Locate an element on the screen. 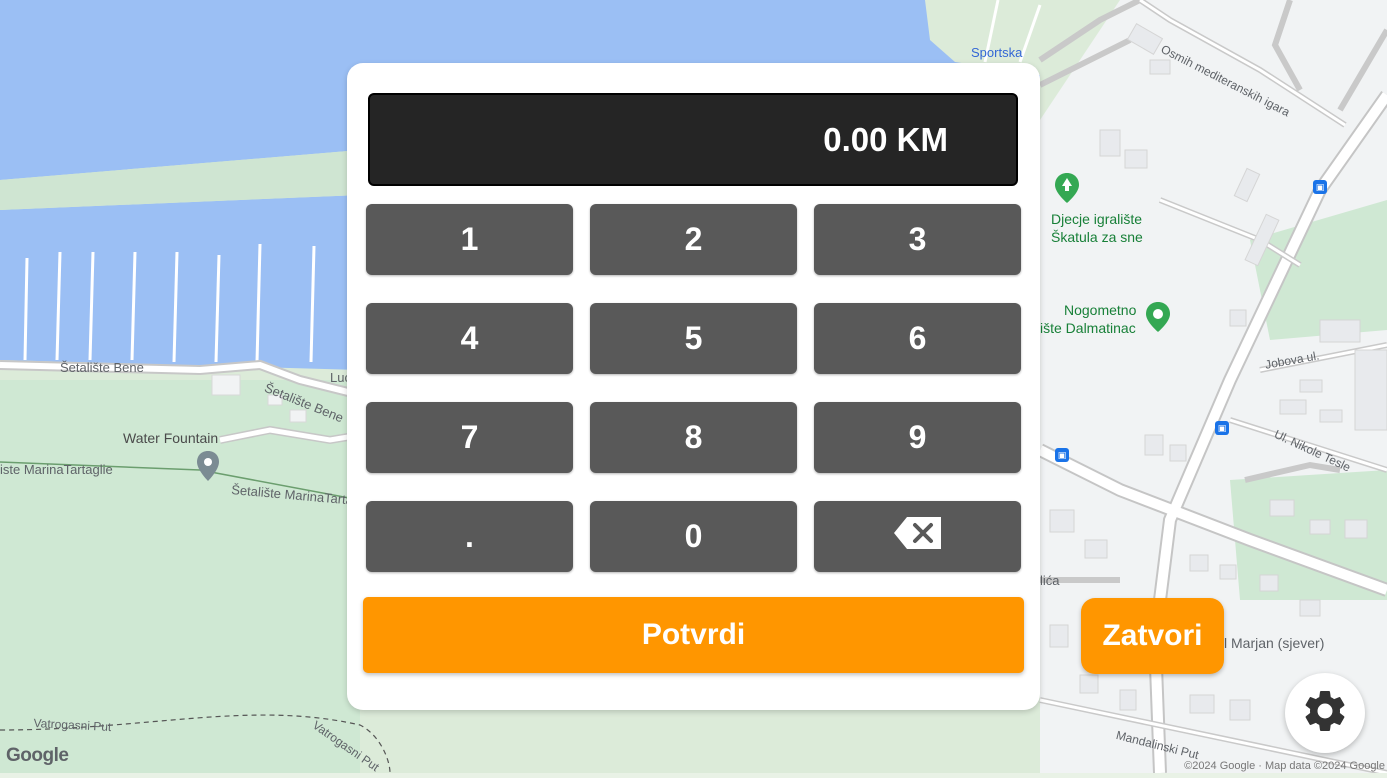 This screenshot has height=778, width=1387. map-label-marjan: l Marjan (sjever) is located at coordinates (1274, 643).